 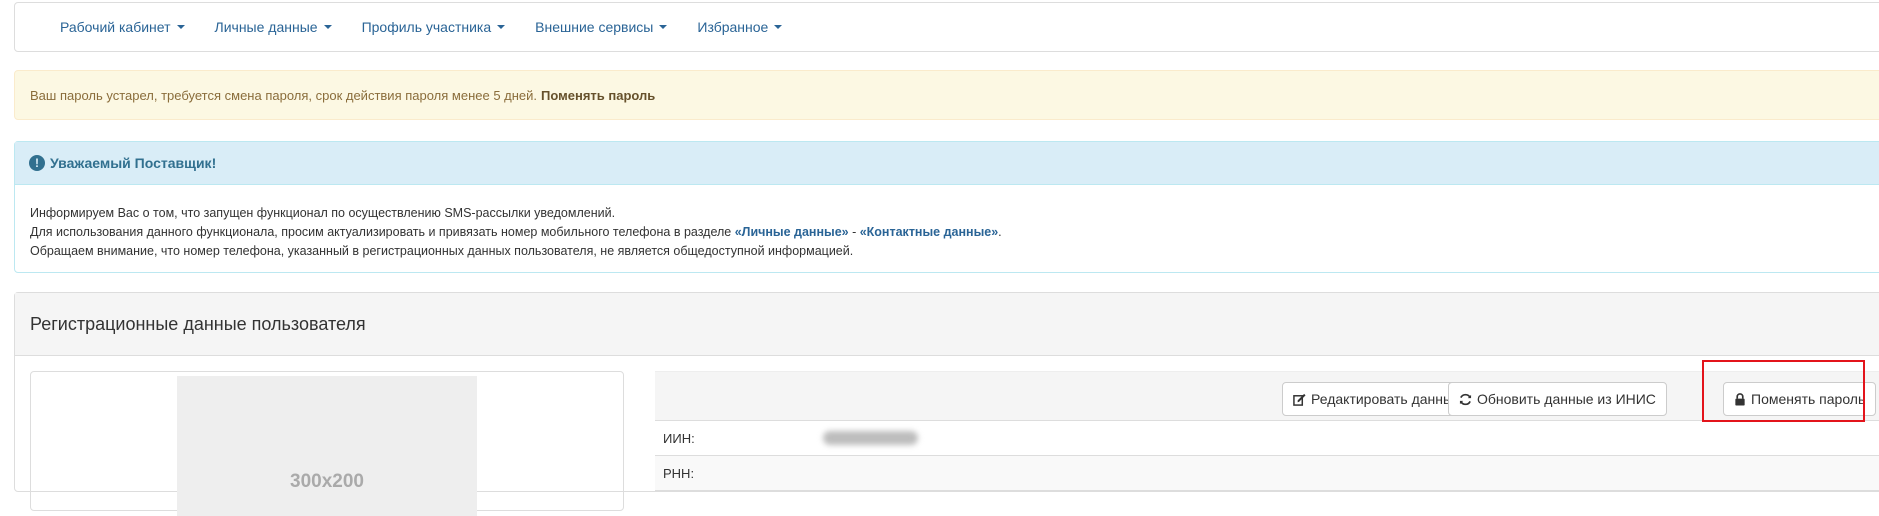 I want to click on change-password-button: Поменять пароль, so click(x=1800, y=399).